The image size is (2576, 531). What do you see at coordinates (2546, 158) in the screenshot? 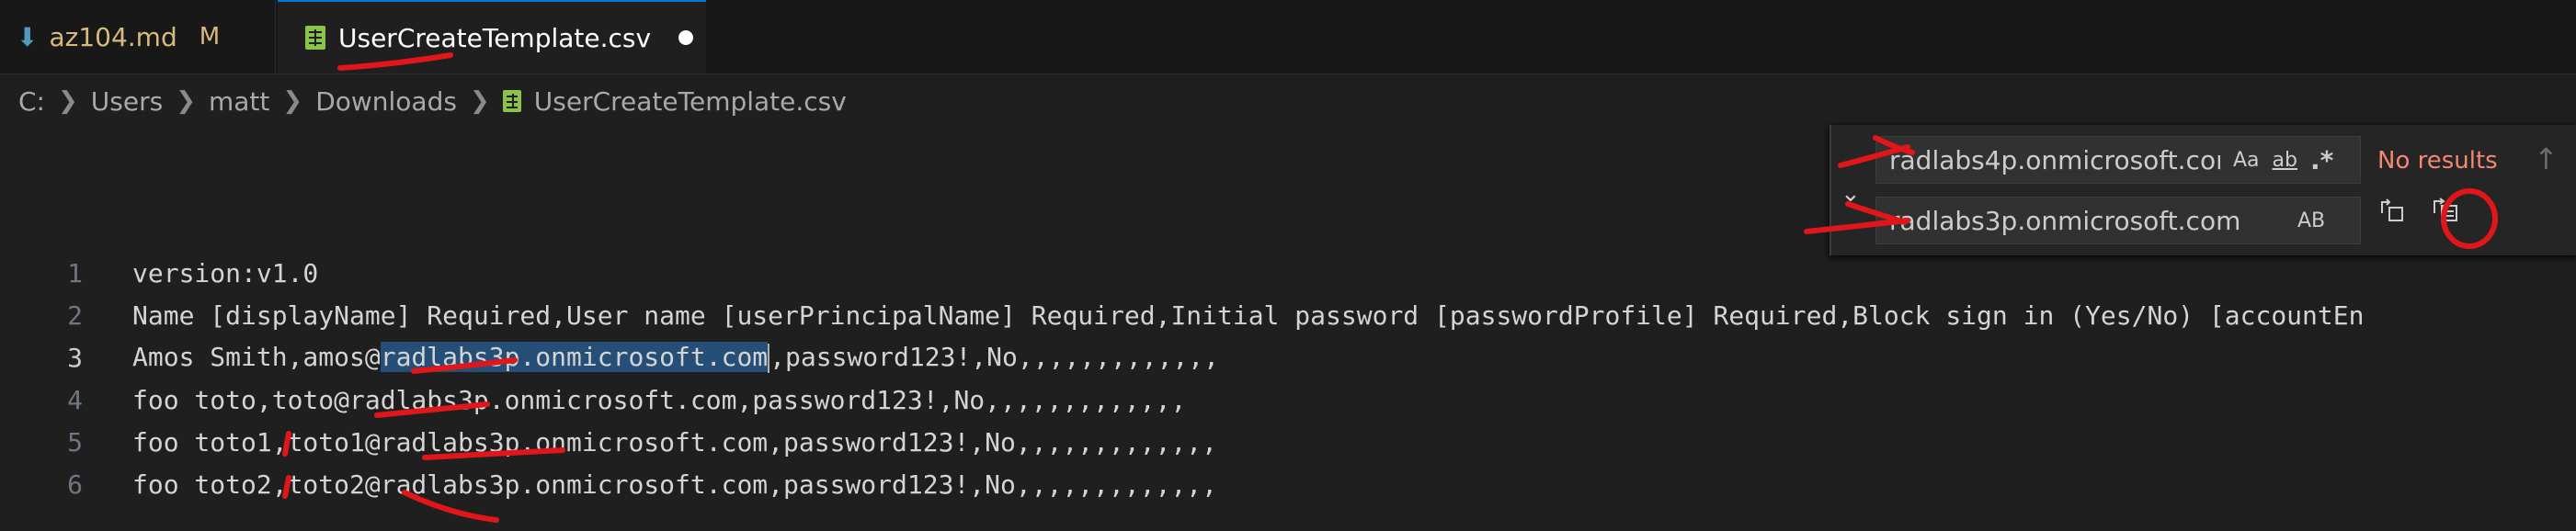
I see `arrow-up-icon: ↑` at bounding box center [2546, 158].